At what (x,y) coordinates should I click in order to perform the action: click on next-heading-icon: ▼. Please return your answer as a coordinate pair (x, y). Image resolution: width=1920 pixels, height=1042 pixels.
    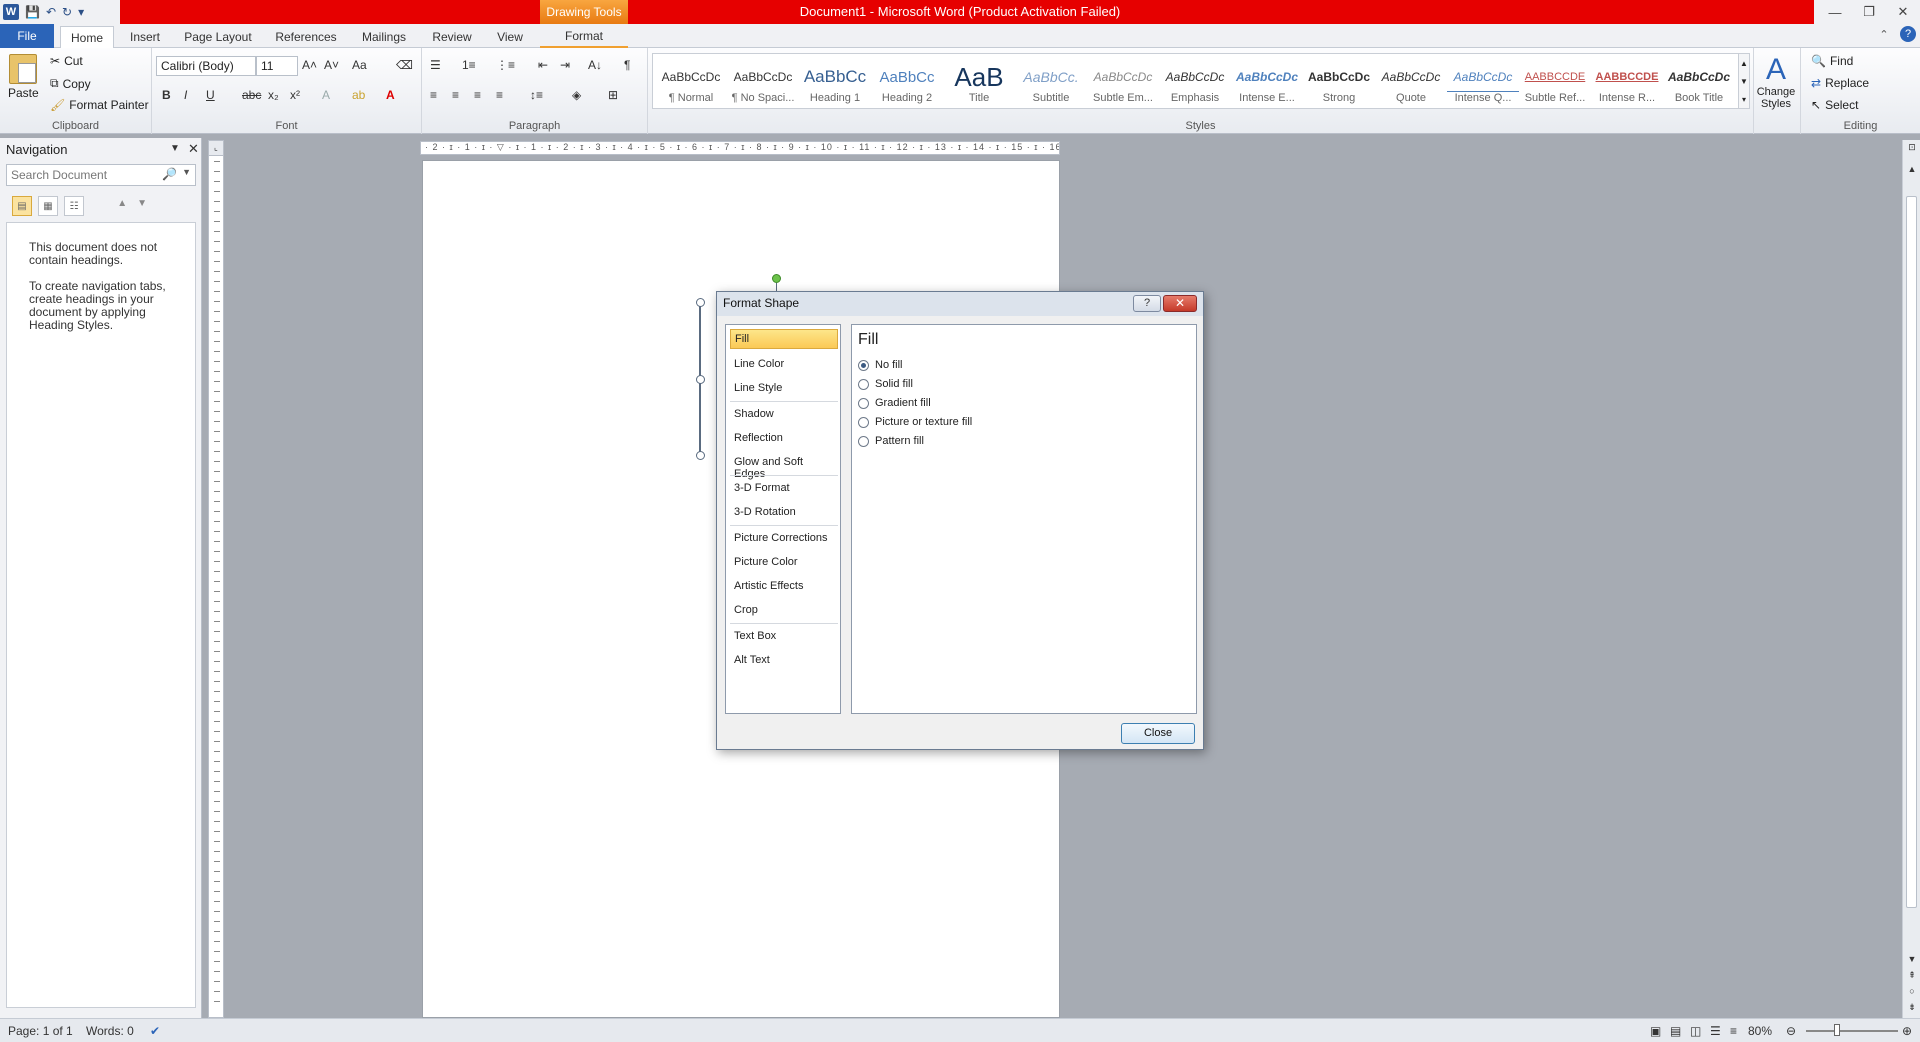
    Looking at the image, I should click on (142, 203).